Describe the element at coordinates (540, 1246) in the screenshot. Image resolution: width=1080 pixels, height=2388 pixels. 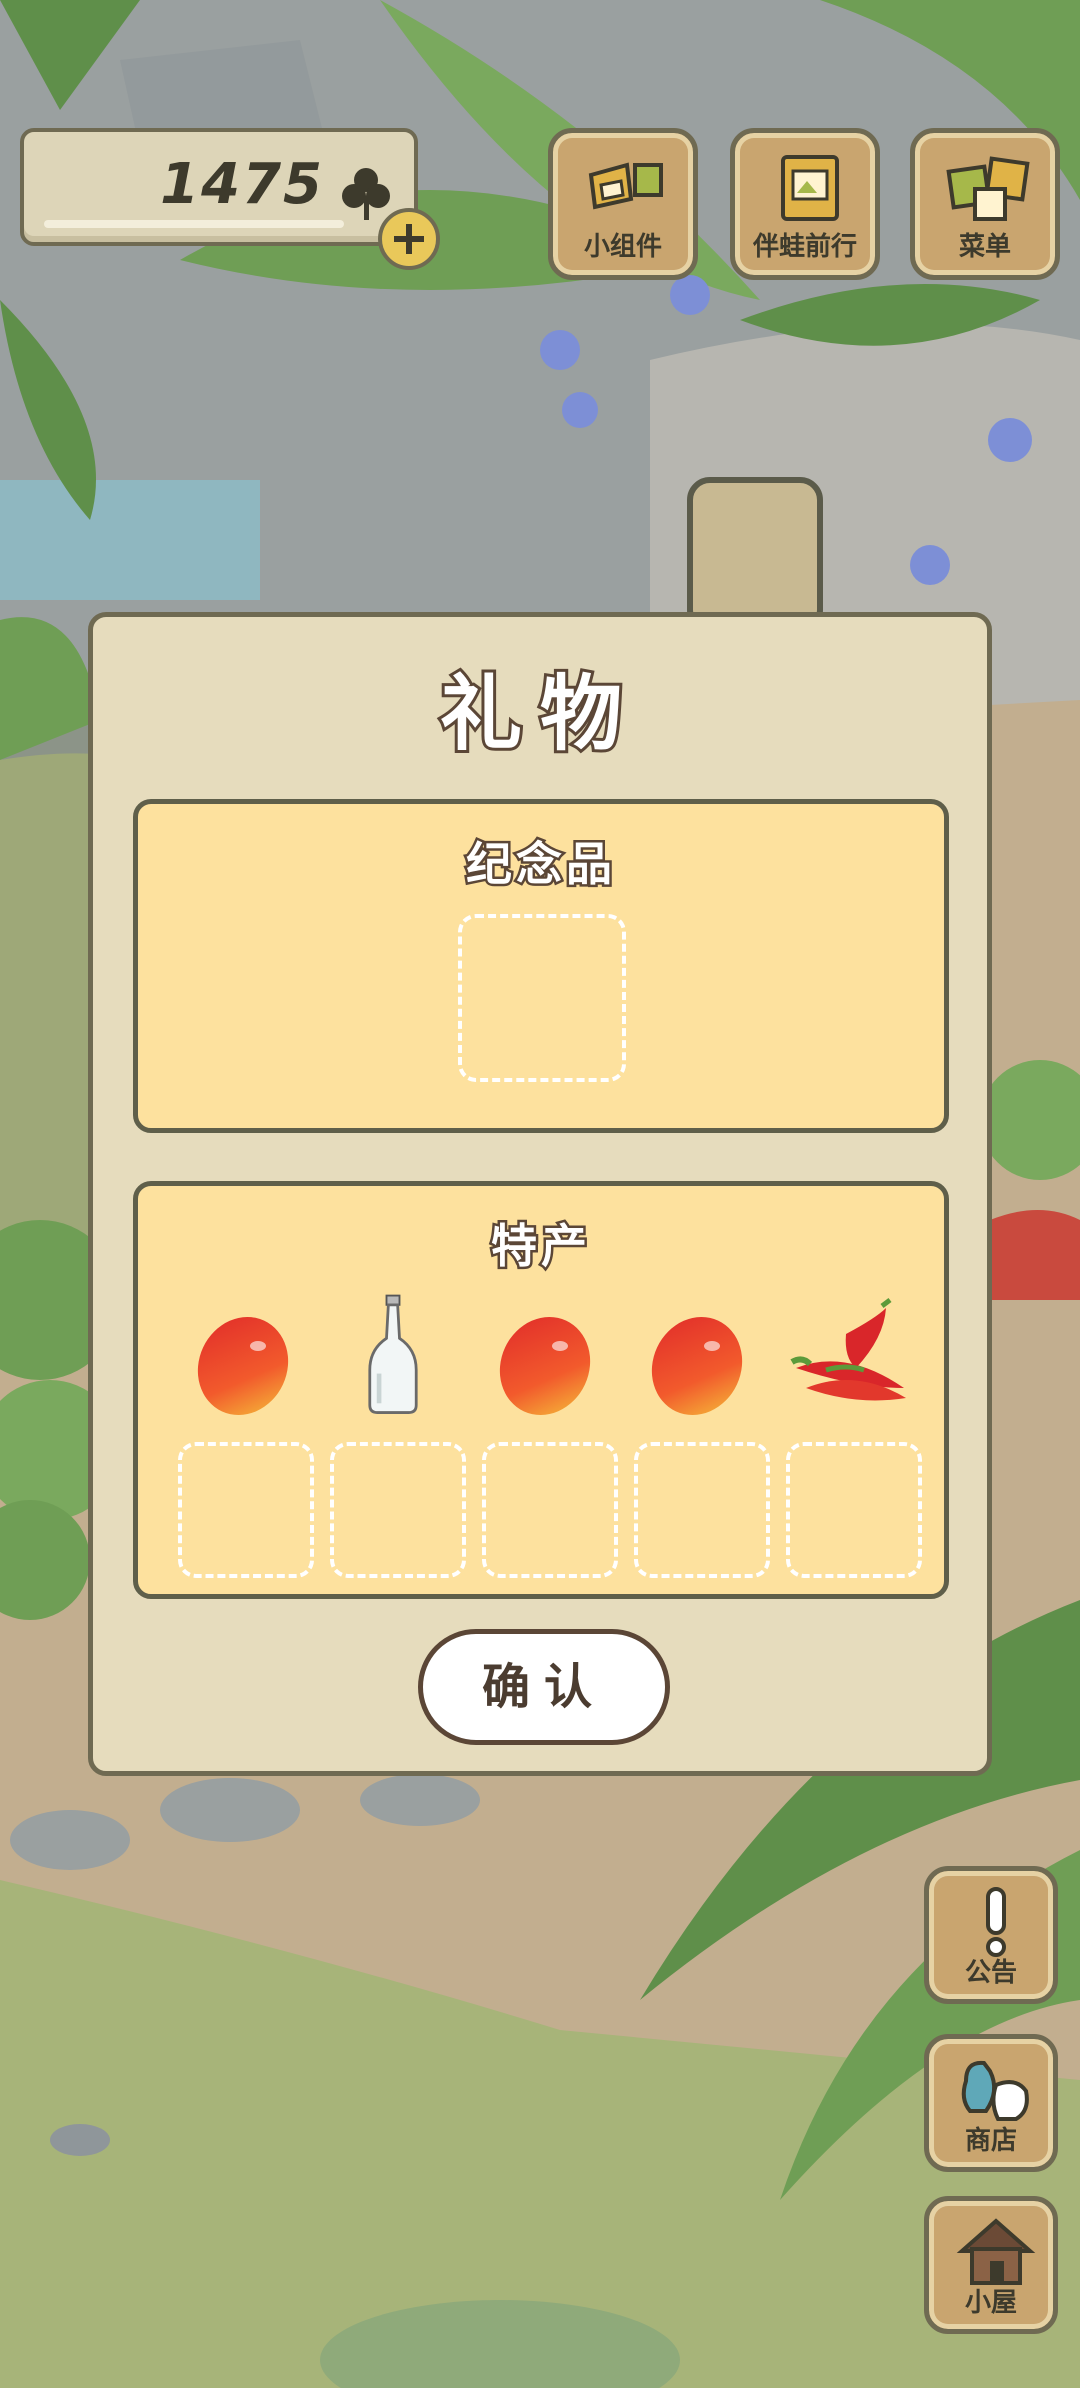
I see `specialty-title: 特产` at that location.